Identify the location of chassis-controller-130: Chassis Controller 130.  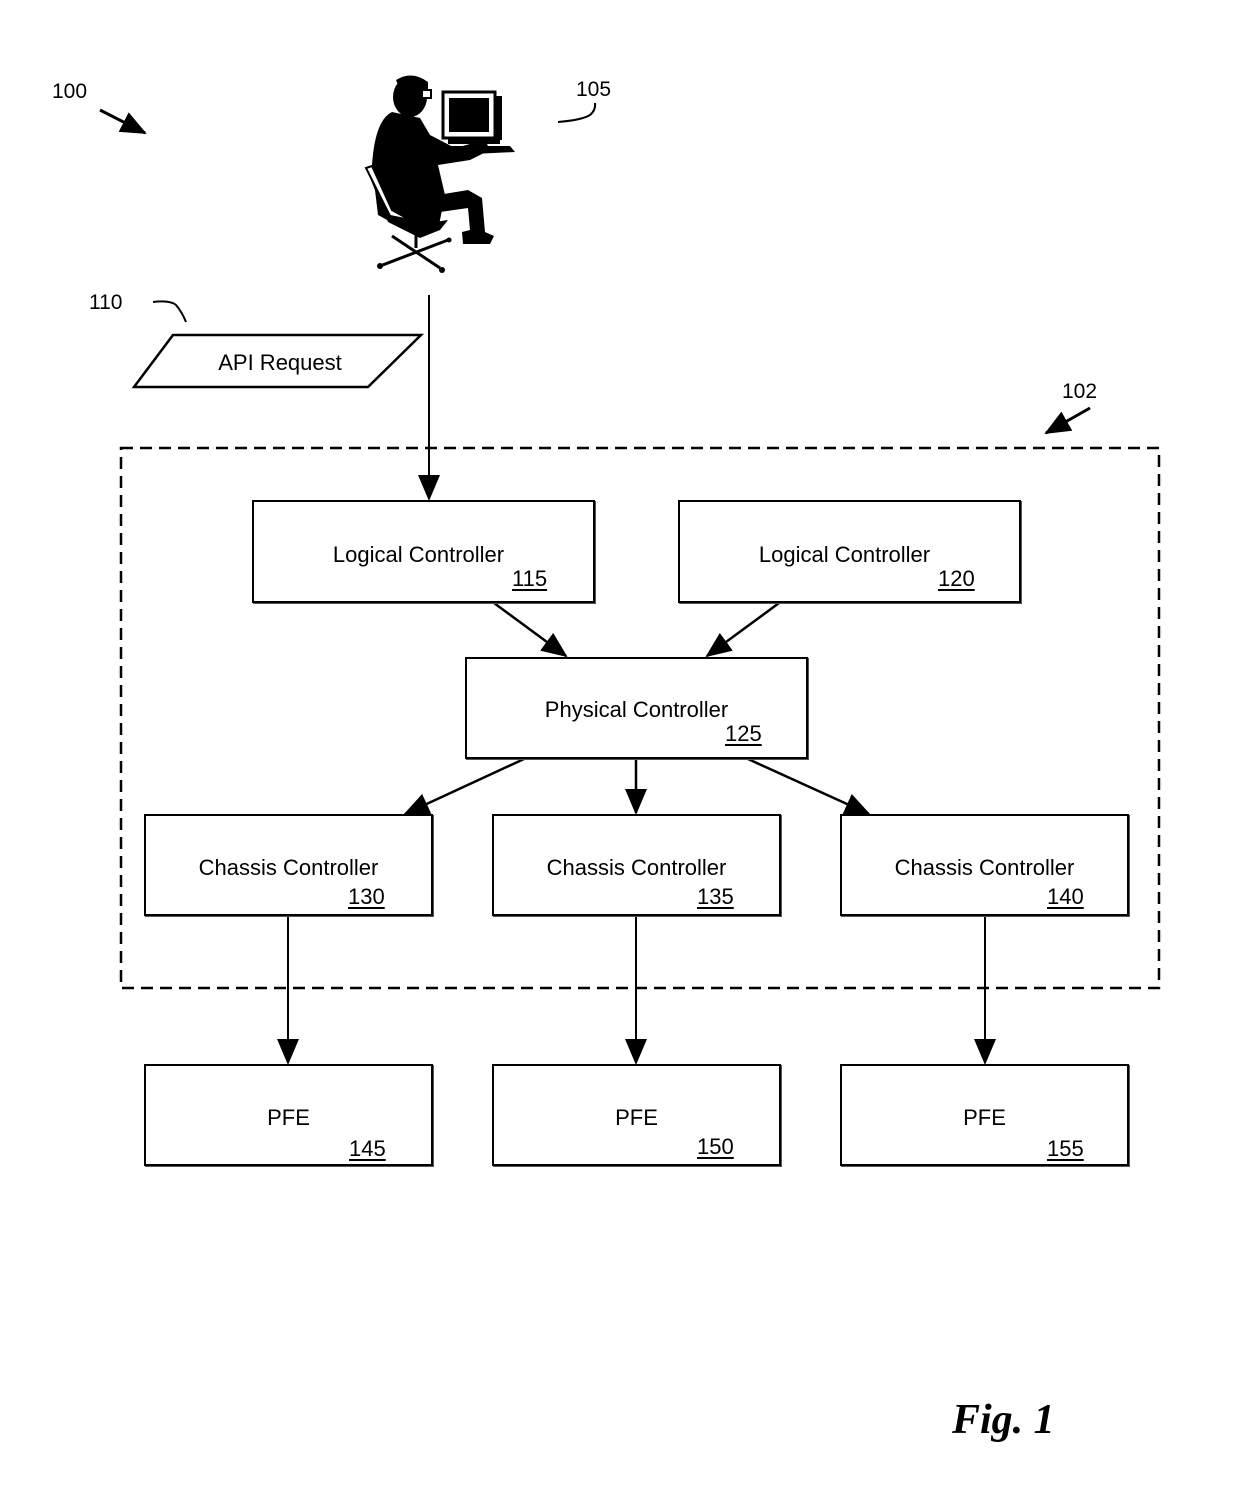
(288, 865).